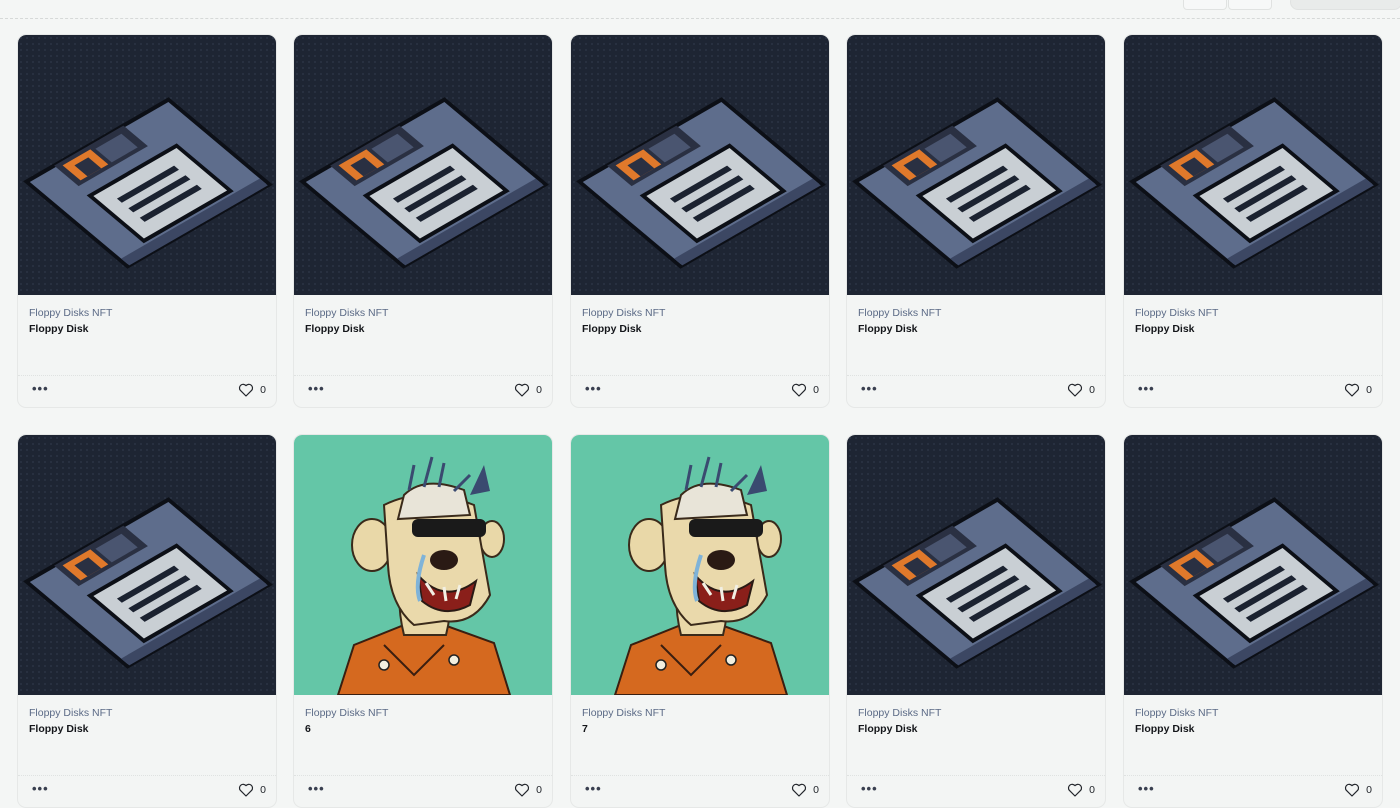 The height and width of the screenshot is (808, 1400). I want to click on top-toolbar, so click(700, 9).